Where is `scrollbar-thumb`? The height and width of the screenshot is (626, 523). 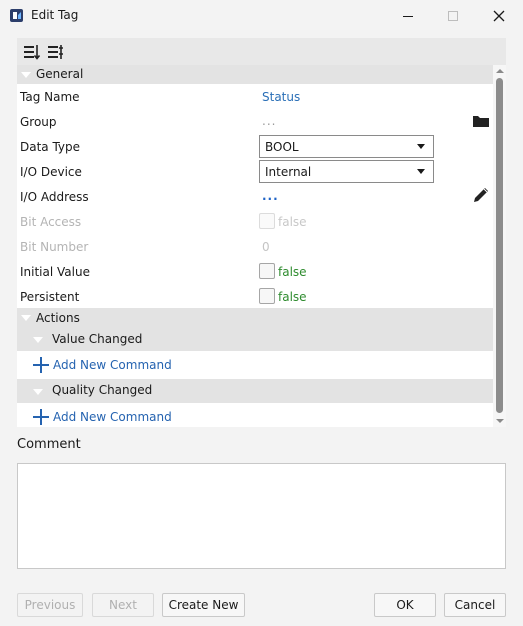
scrollbar-thumb is located at coordinates (499, 245).